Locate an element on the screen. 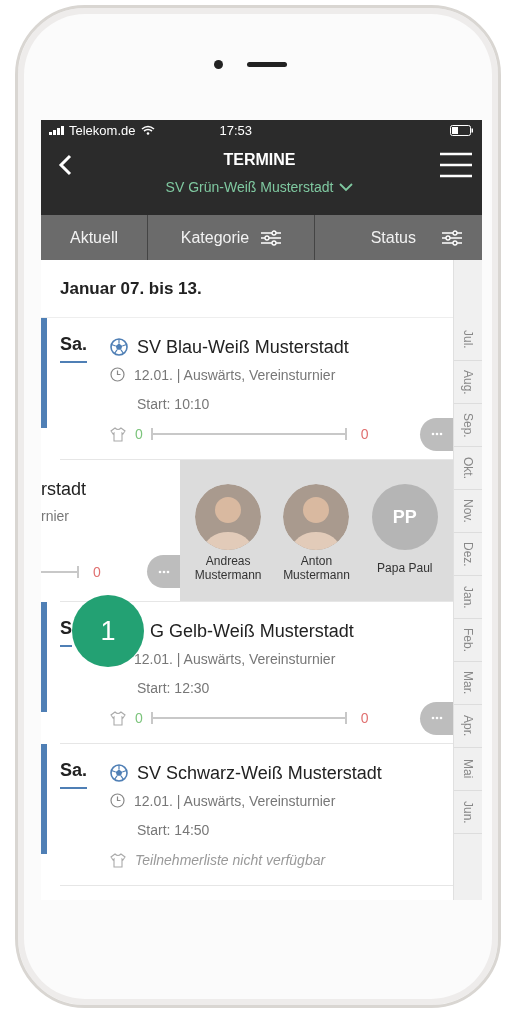 Image resolution: width=508 pixels, height=1011 pixels. participant-name: Andreas Mustermann is located at coordinates (228, 568).